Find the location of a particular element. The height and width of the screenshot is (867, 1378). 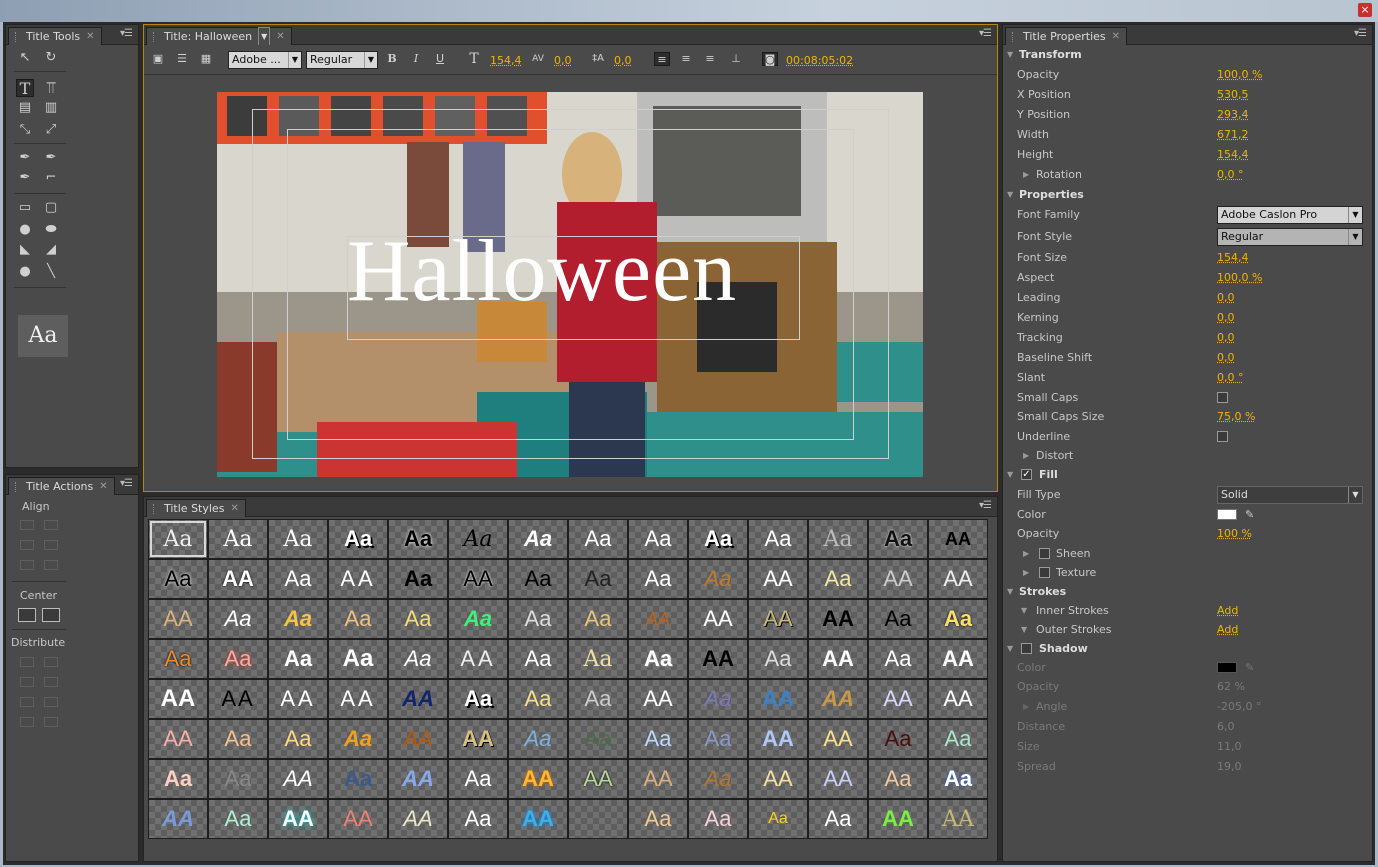

tab-title-actions: Title Actions ✕ is located at coordinates (61, 486).